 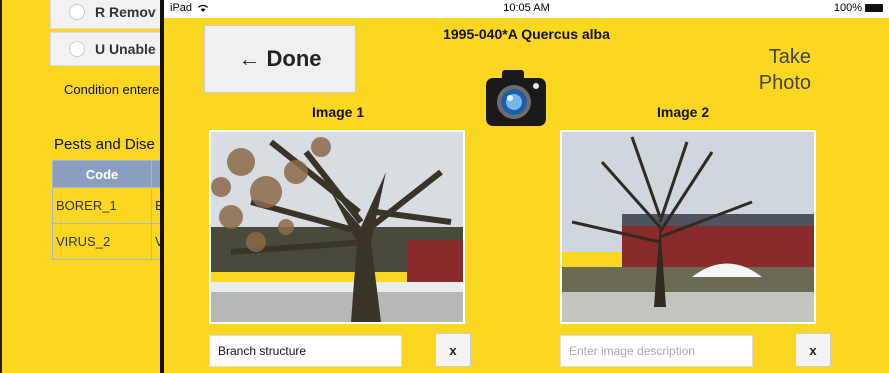 What do you see at coordinates (112, 89) in the screenshot?
I see `condition-text: Condition entere` at bounding box center [112, 89].